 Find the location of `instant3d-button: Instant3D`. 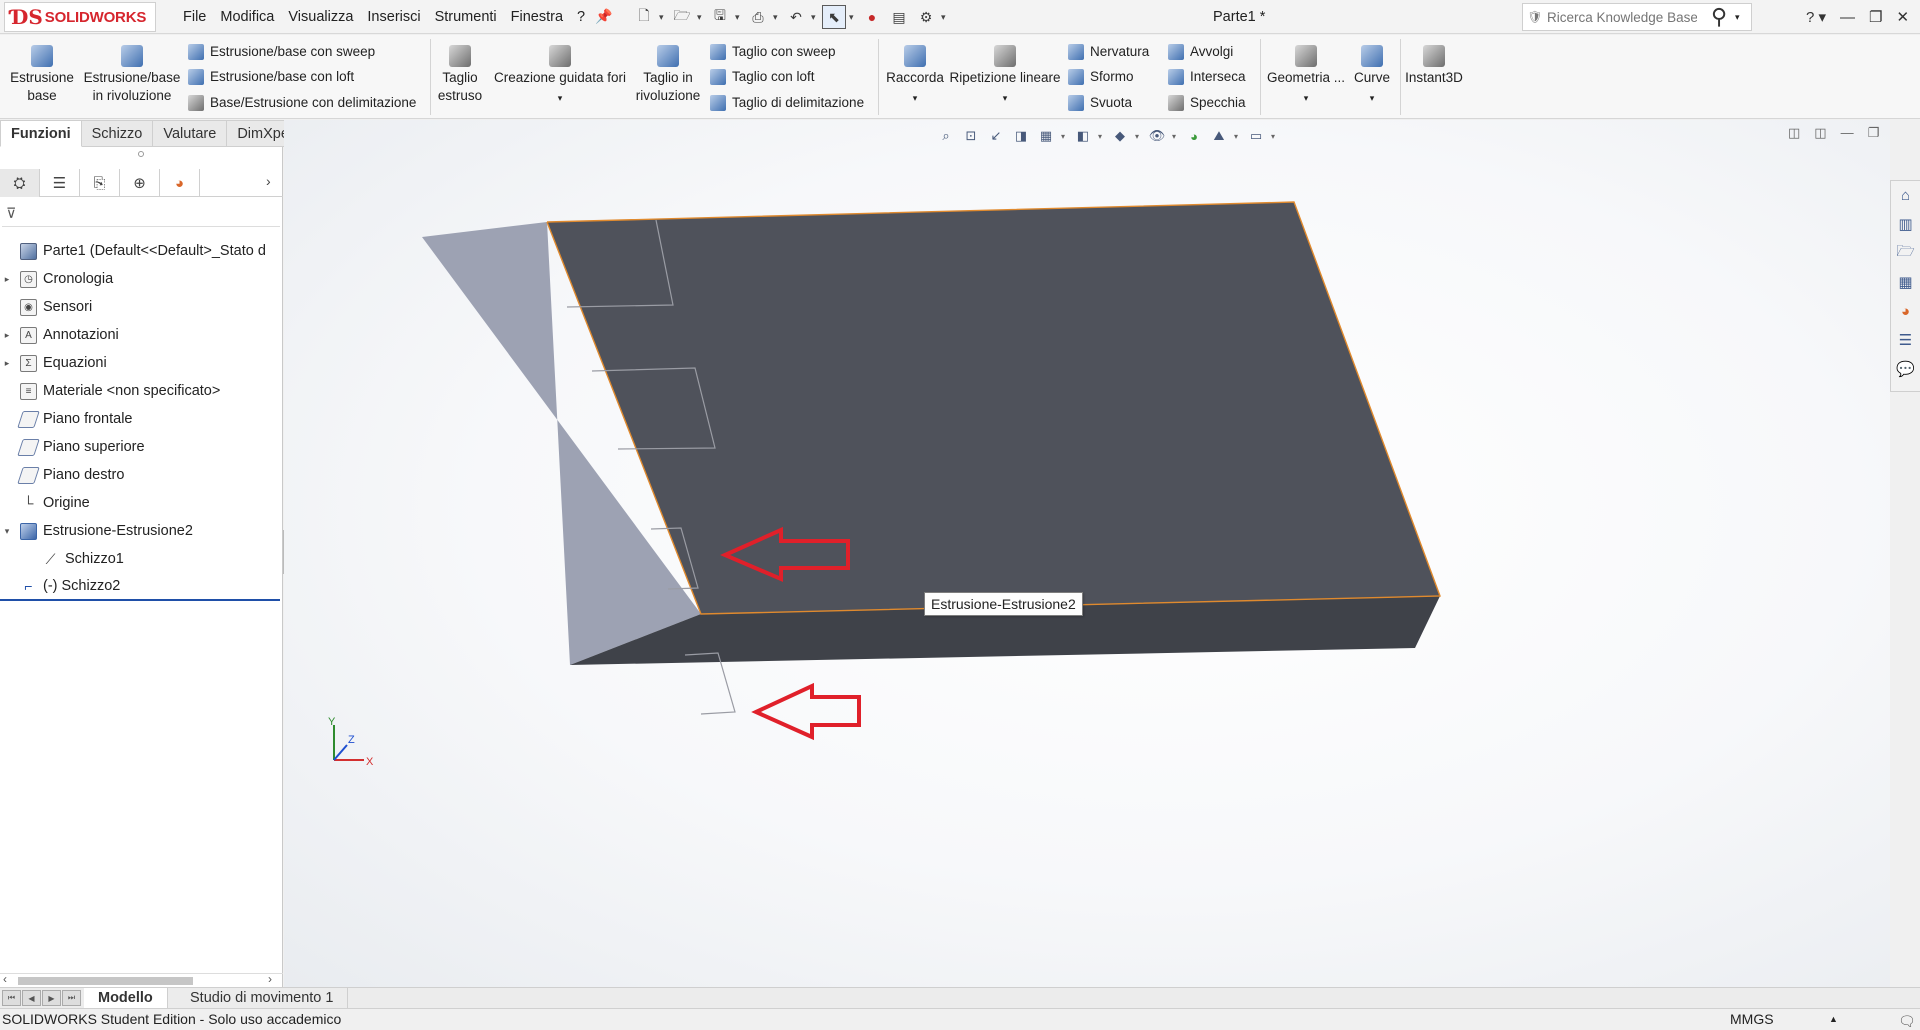

instant3d-button: Instant3D is located at coordinates (1434, 66).